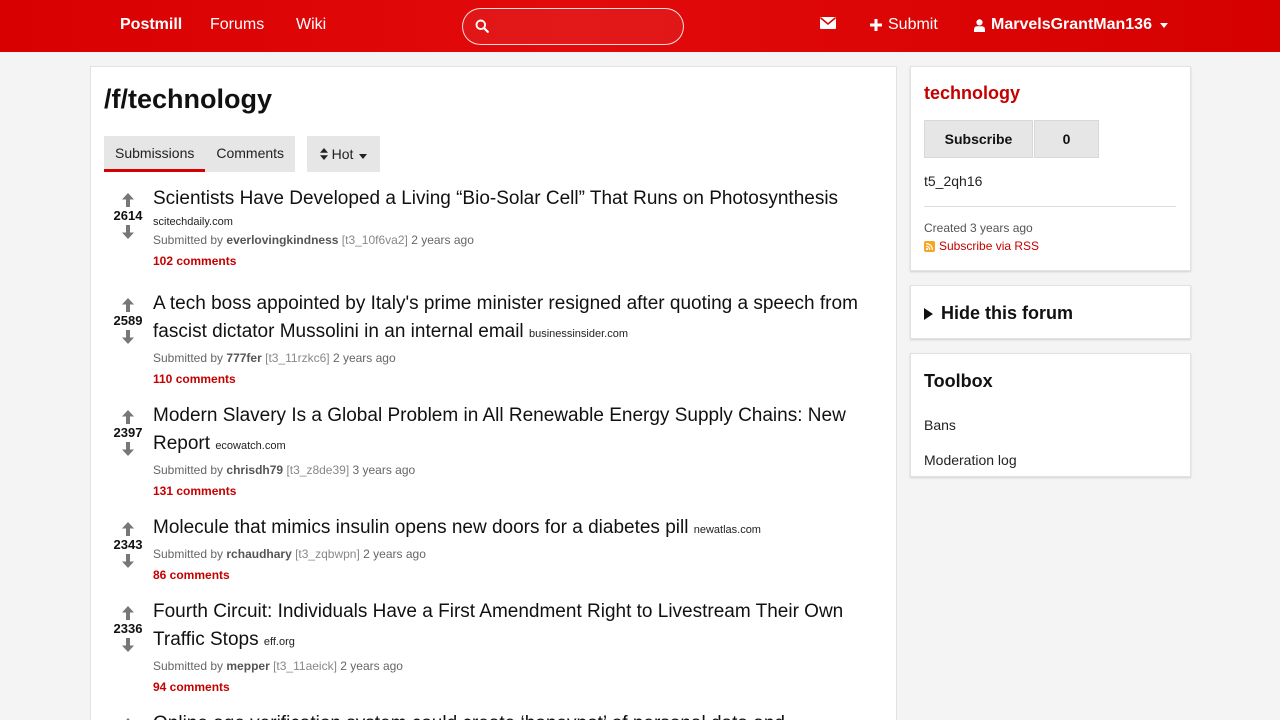  What do you see at coordinates (518, 261) in the screenshot?
I see `comments-link: 102 comments` at bounding box center [518, 261].